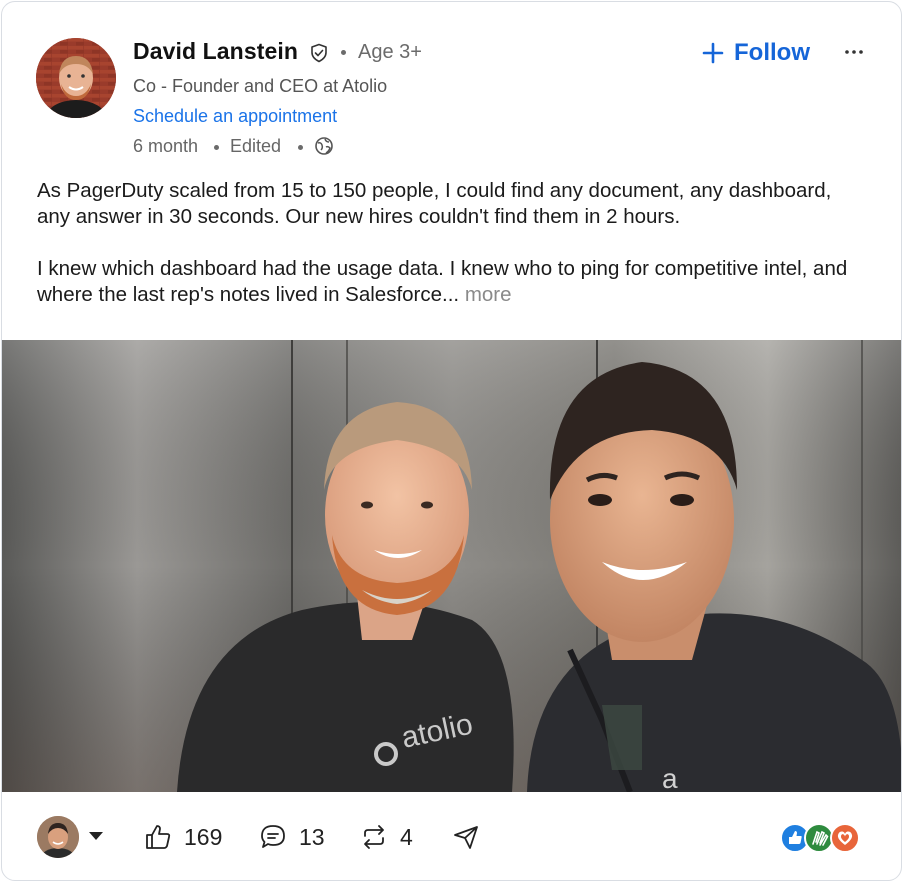  Describe the element at coordinates (96, 836) in the screenshot. I see `chevron-down-icon` at that location.